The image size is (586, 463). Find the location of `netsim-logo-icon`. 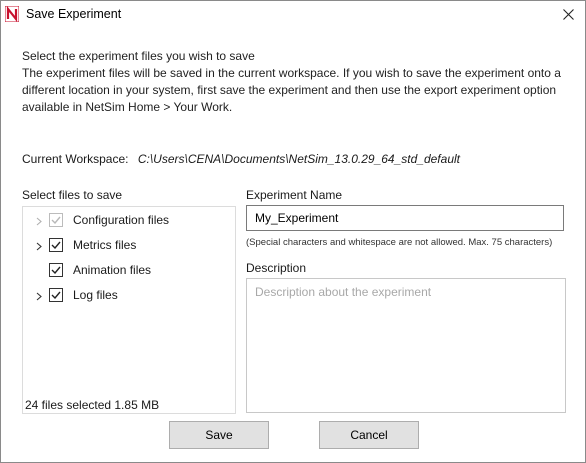

netsim-logo-icon is located at coordinates (12, 14).